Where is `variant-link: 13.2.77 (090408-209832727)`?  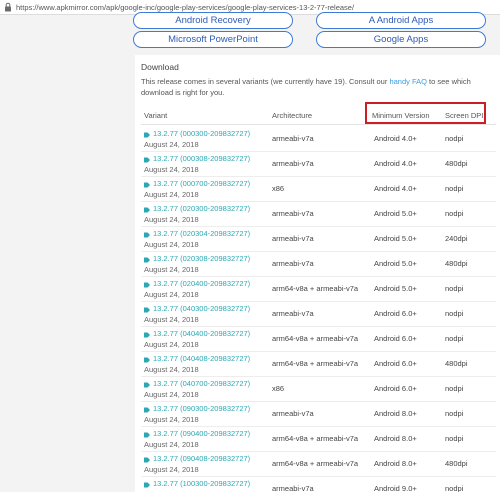
variant-link: 13.2.77 (090408-209832727) is located at coordinates (197, 458).